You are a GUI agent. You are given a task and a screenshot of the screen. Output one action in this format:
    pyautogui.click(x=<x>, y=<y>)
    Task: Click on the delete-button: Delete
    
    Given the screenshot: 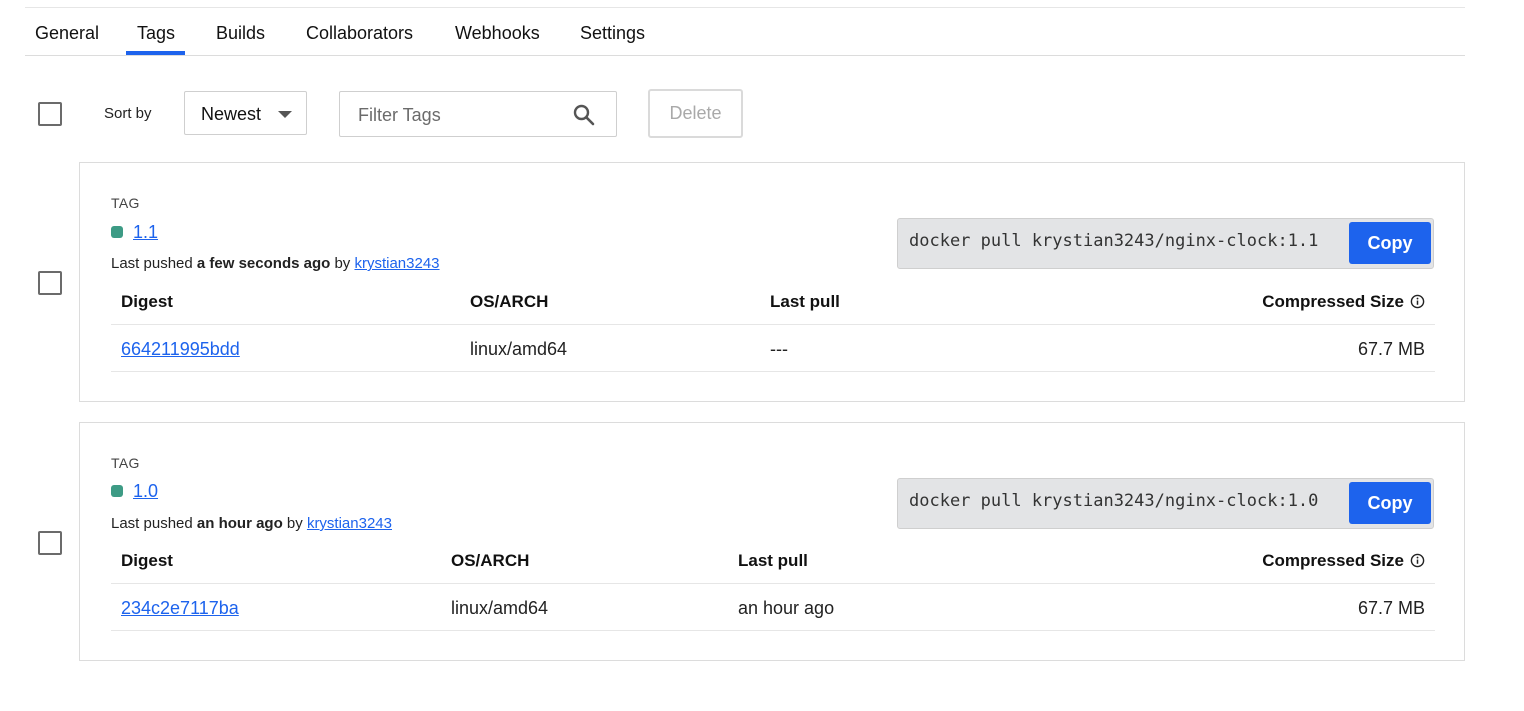 What is the action you would take?
    pyautogui.click(x=695, y=113)
    